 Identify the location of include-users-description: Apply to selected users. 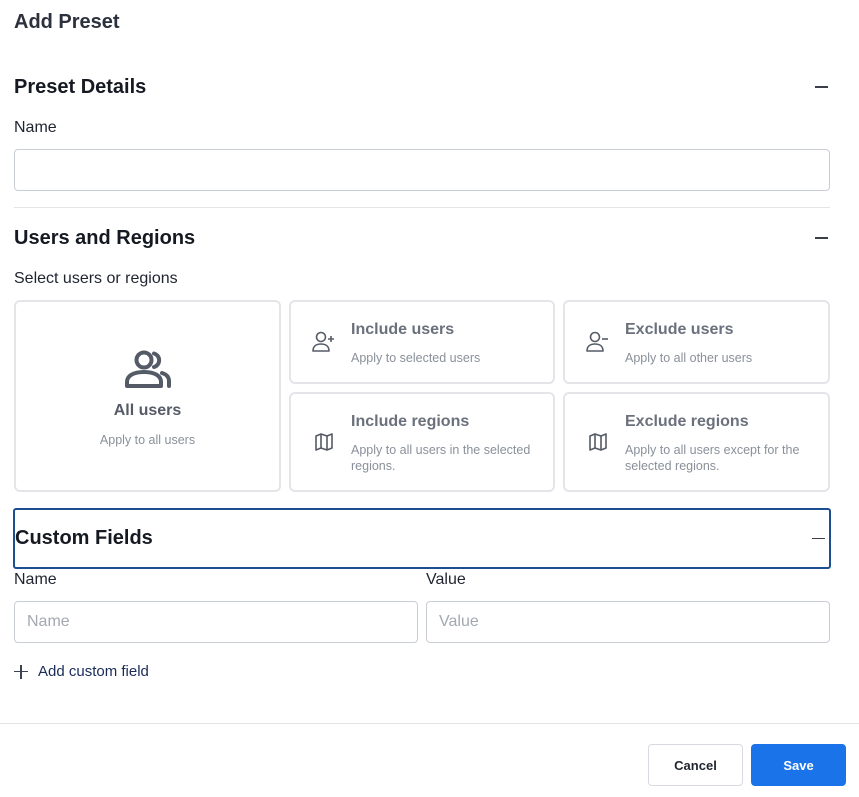
(416, 358).